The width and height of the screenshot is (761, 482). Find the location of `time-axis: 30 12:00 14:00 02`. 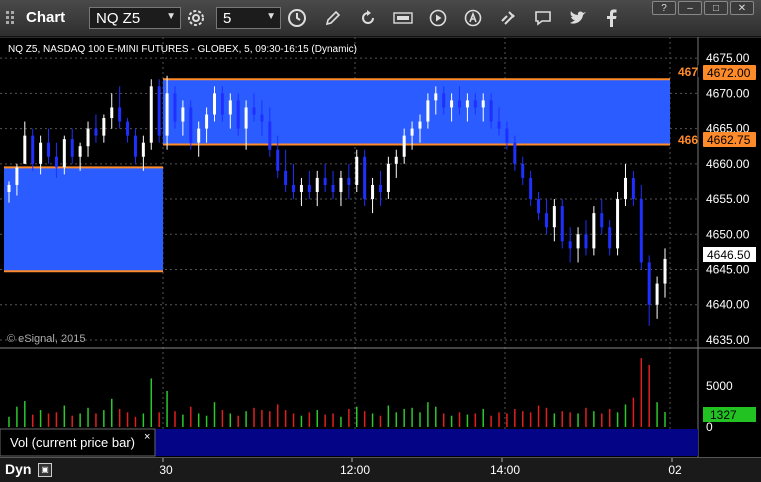

time-axis: 30 12:00 14:00 02 is located at coordinates (420, 467).